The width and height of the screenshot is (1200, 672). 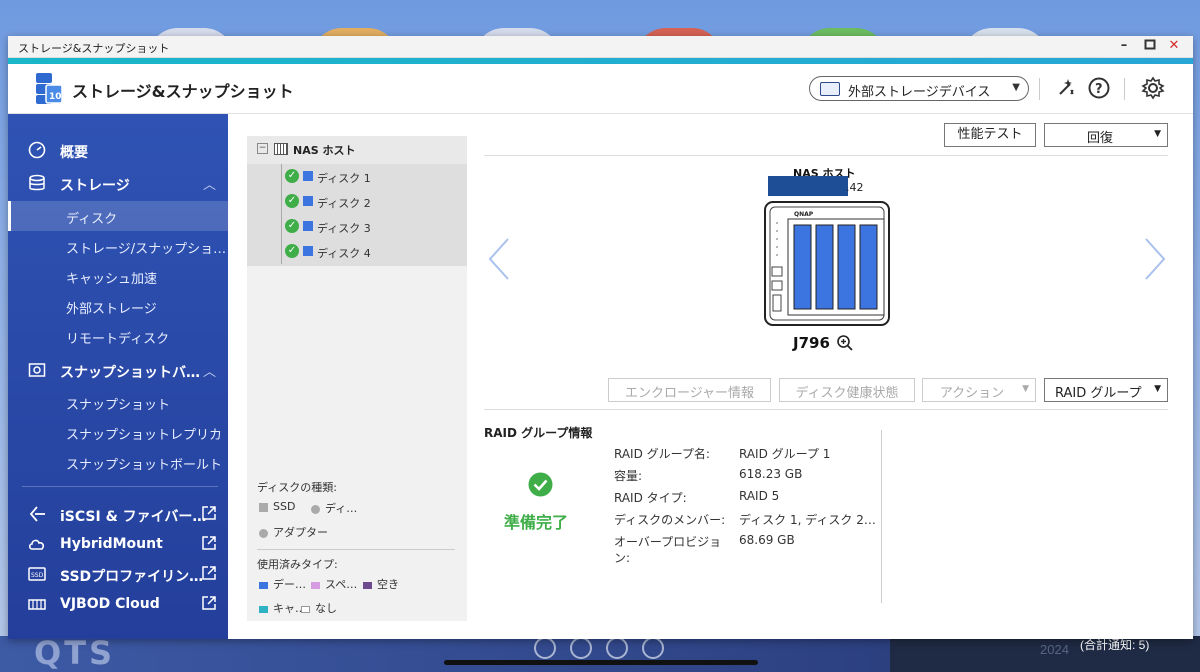 I want to click on magic-wand-icon, so click(x=1066, y=88).